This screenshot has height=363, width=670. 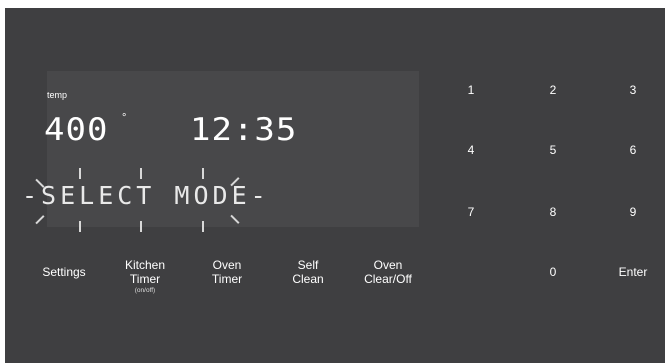 What do you see at coordinates (244, 130) in the screenshot?
I see `clock-readout: 12:35` at bounding box center [244, 130].